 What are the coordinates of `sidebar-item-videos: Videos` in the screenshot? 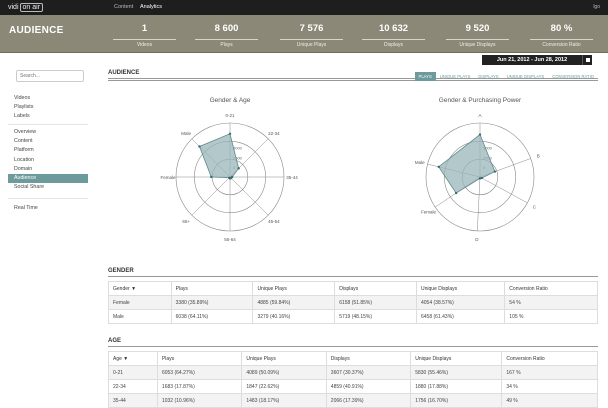 It's located at (48, 98).